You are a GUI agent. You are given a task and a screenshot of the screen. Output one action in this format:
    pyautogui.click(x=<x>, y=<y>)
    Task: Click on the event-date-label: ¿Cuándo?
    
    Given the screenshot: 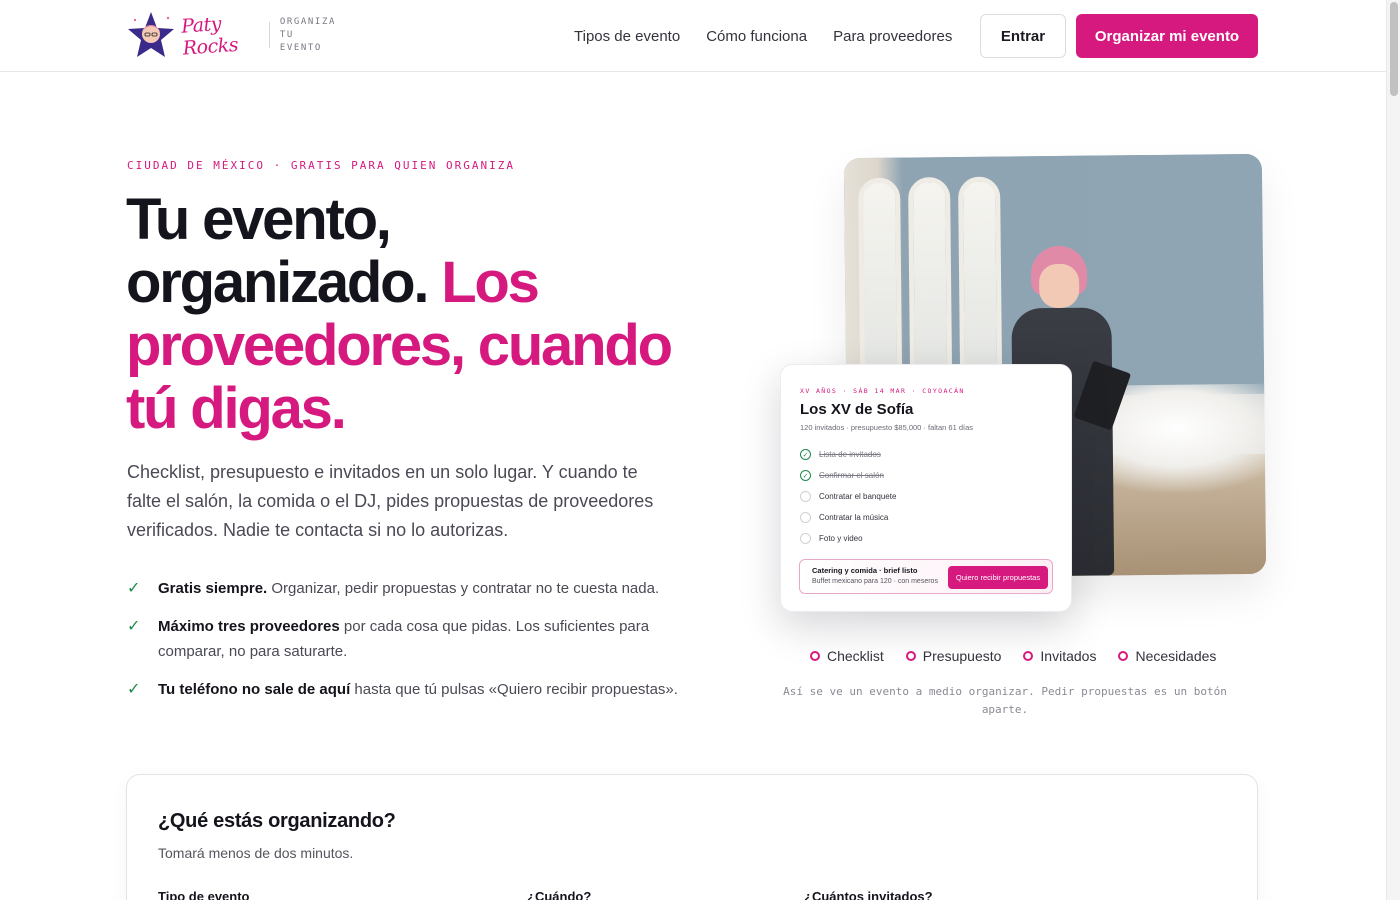 What is the action you would take?
    pyautogui.click(x=559, y=894)
    